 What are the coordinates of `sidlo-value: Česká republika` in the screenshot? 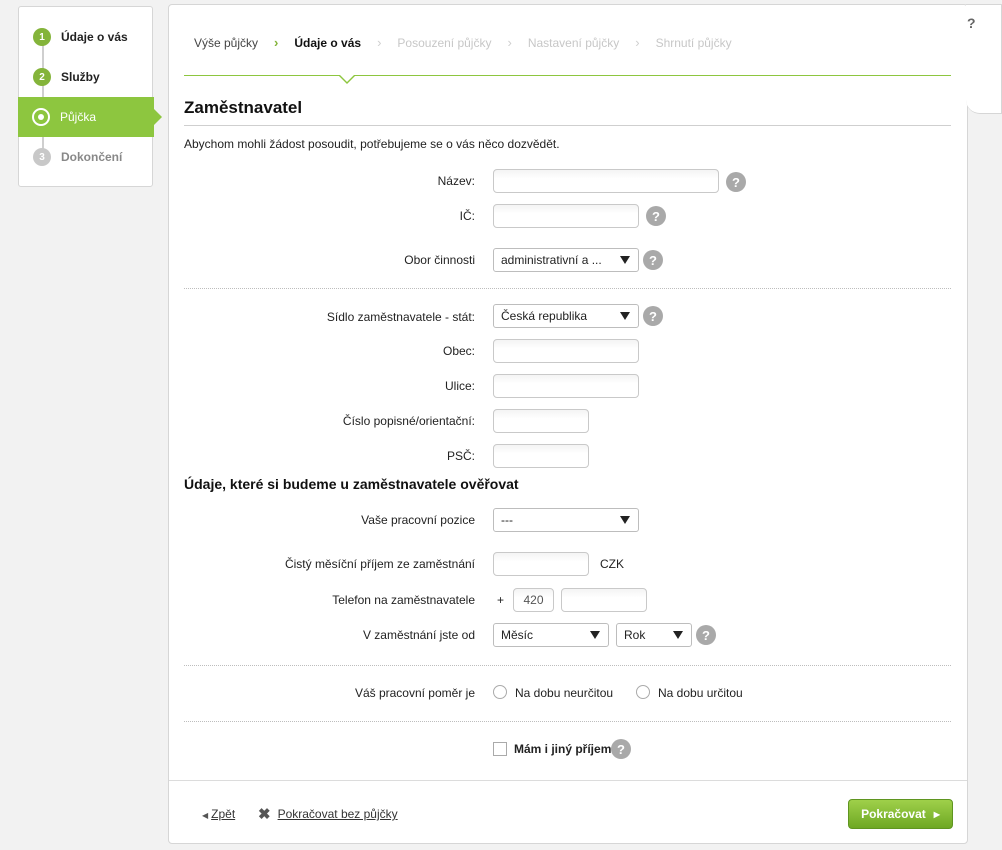 It's located at (544, 316).